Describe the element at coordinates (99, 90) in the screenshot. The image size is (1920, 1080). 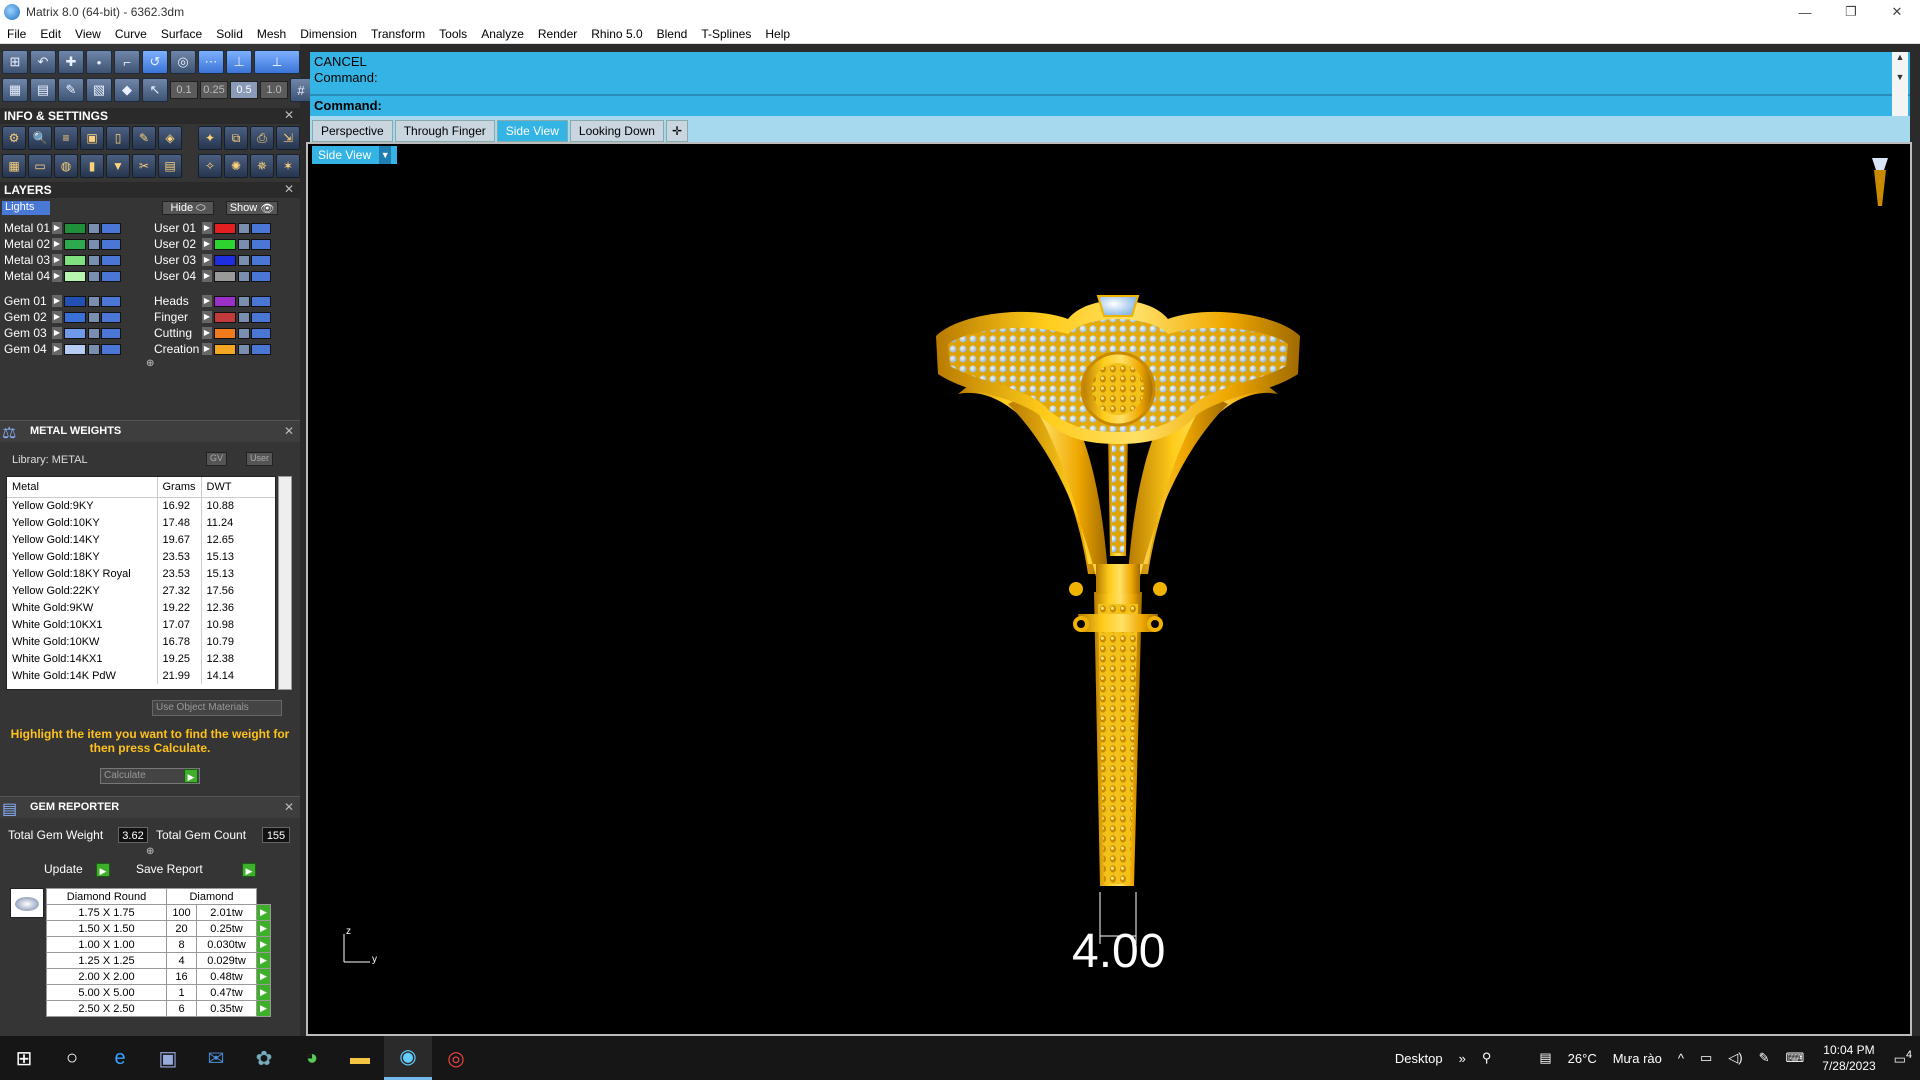
I see `mesh-icon: ▧` at that location.